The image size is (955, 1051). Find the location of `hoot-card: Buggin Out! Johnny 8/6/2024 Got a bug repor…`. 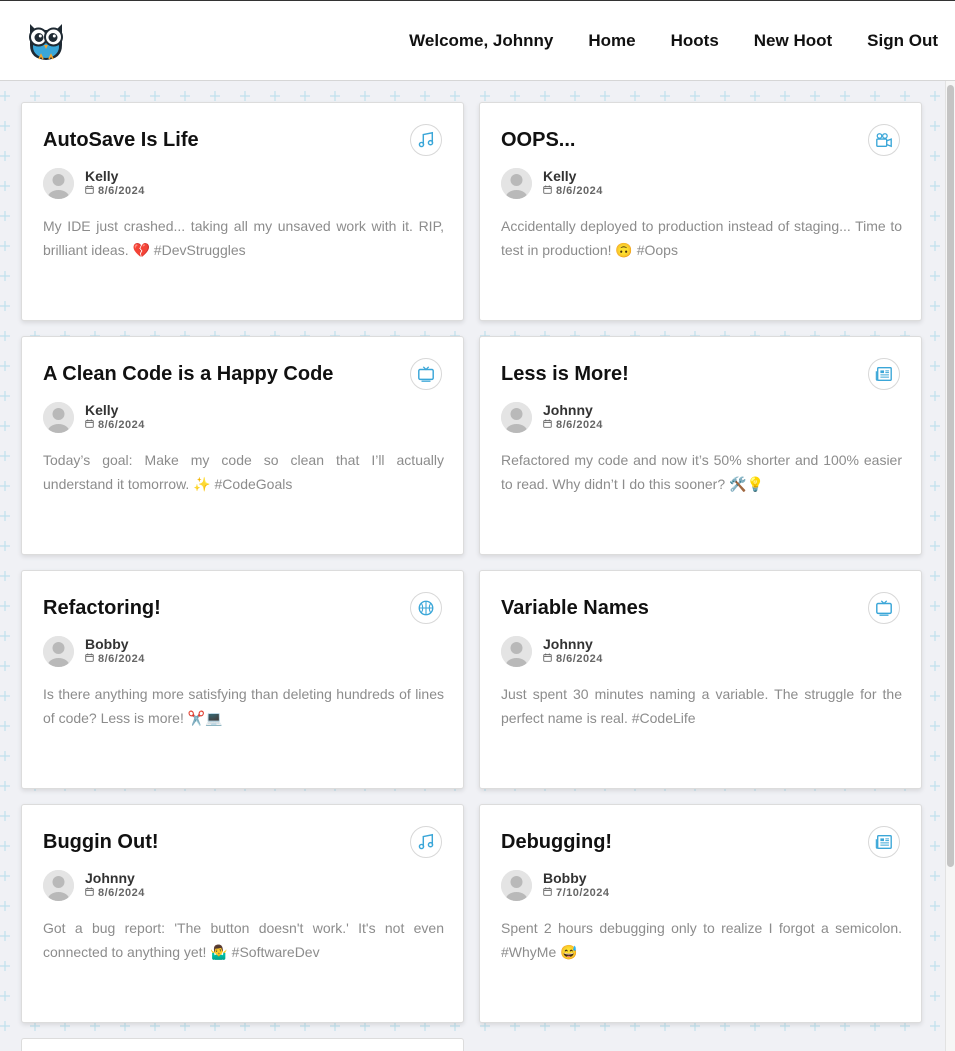

hoot-card: Buggin Out! Johnny 8/6/2024 Got a bug repor… is located at coordinates (242, 913).